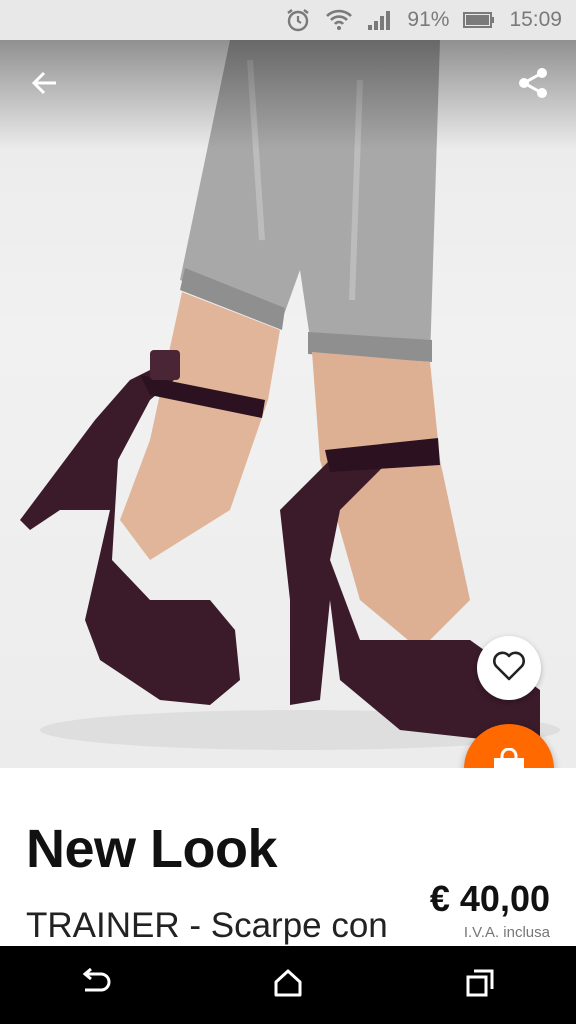  I want to click on status-bar: 91% 15:09, so click(288, 20).